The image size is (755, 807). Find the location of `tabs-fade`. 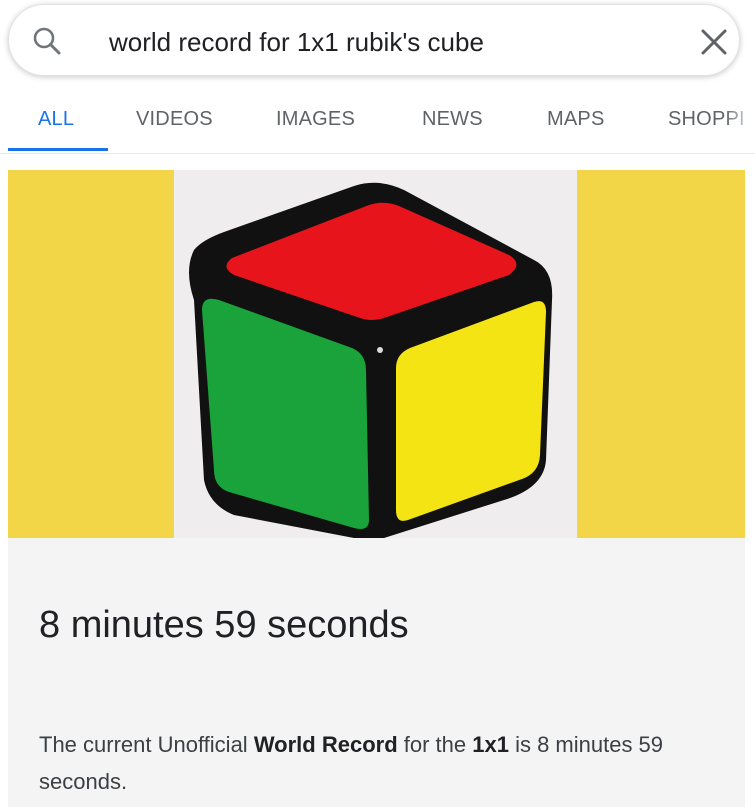

tabs-fade is located at coordinates (740, 118).